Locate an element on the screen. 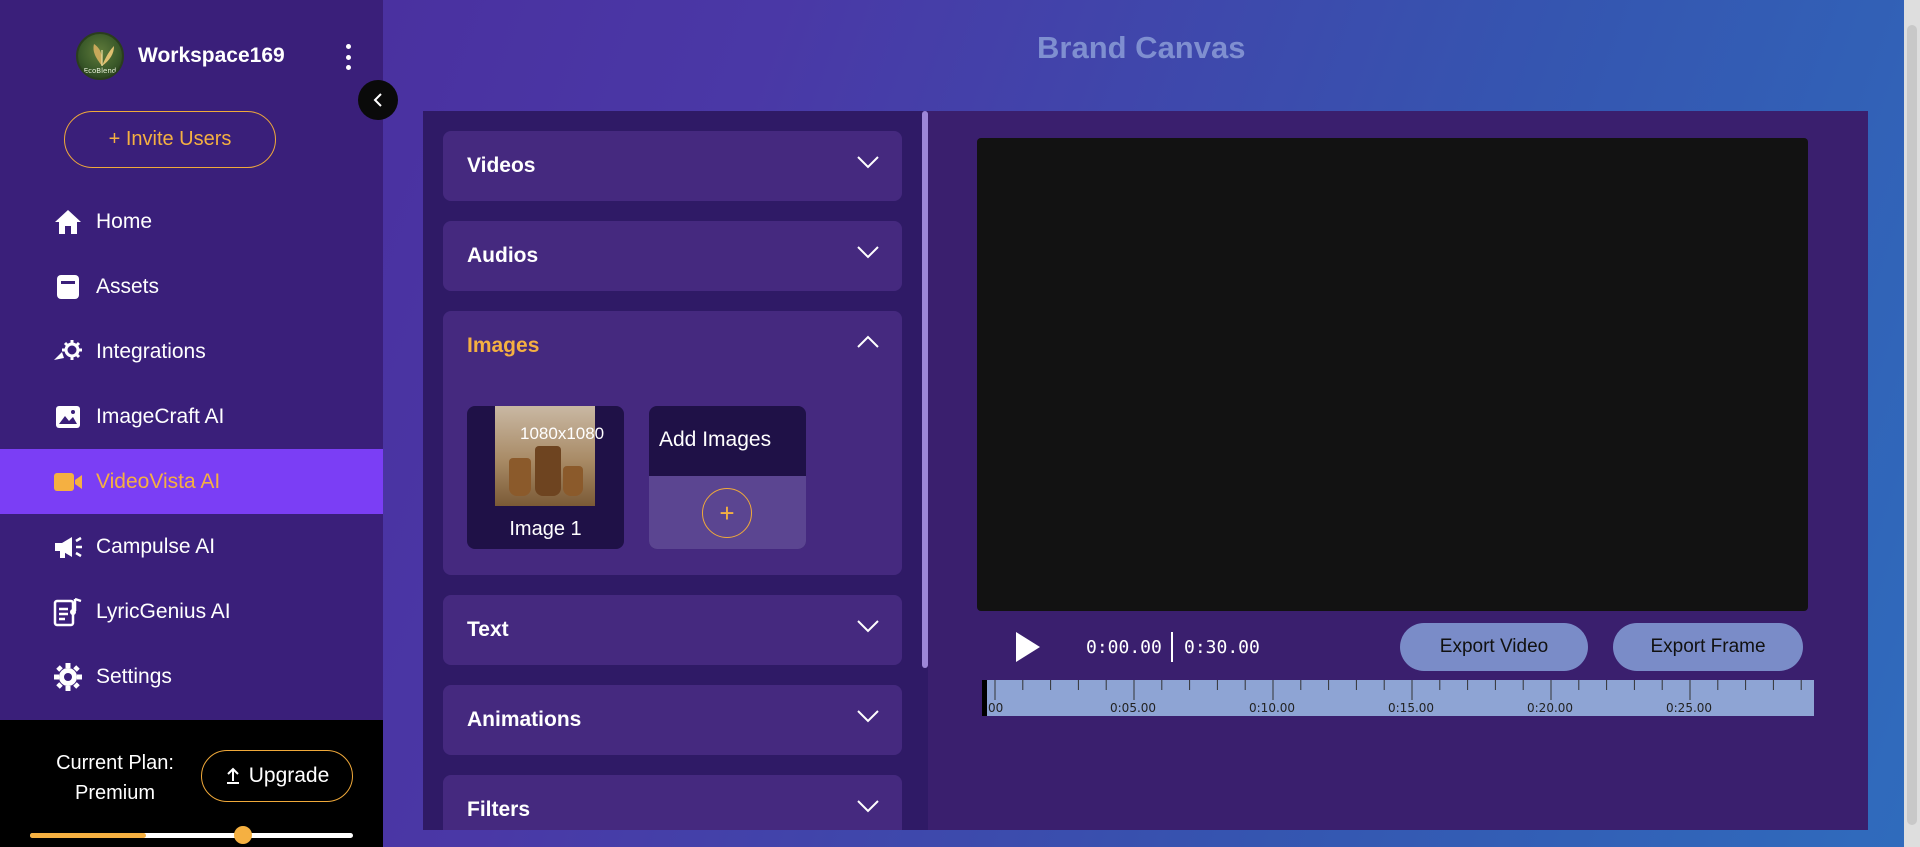 This screenshot has height=847, width=1920. current-plan-label: Current Plan: is located at coordinates (115, 763).